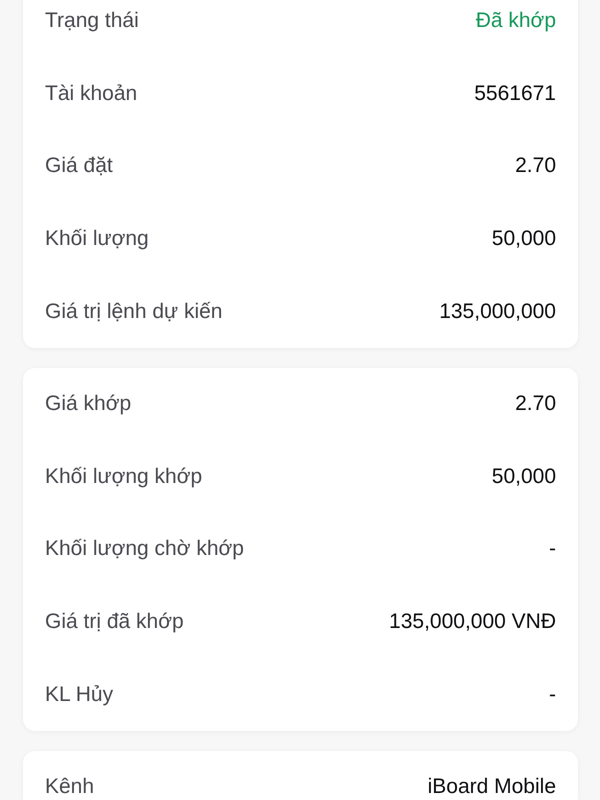  What do you see at coordinates (144, 549) in the screenshot?
I see `field-label: Khối lượng chờ khớp` at bounding box center [144, 549].